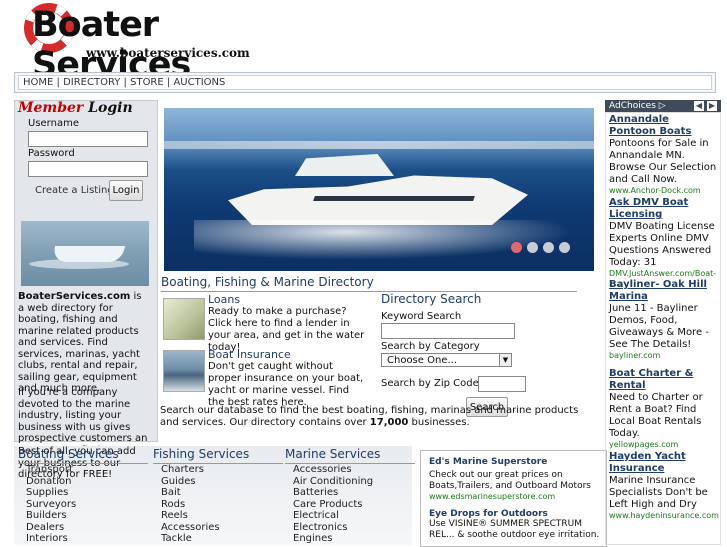 The image size is (727, 547). What do you see at coordinates (712, 106) in the screenshot?
I see `chevron-right-icon: ▶` at bounding box center [712, 106].